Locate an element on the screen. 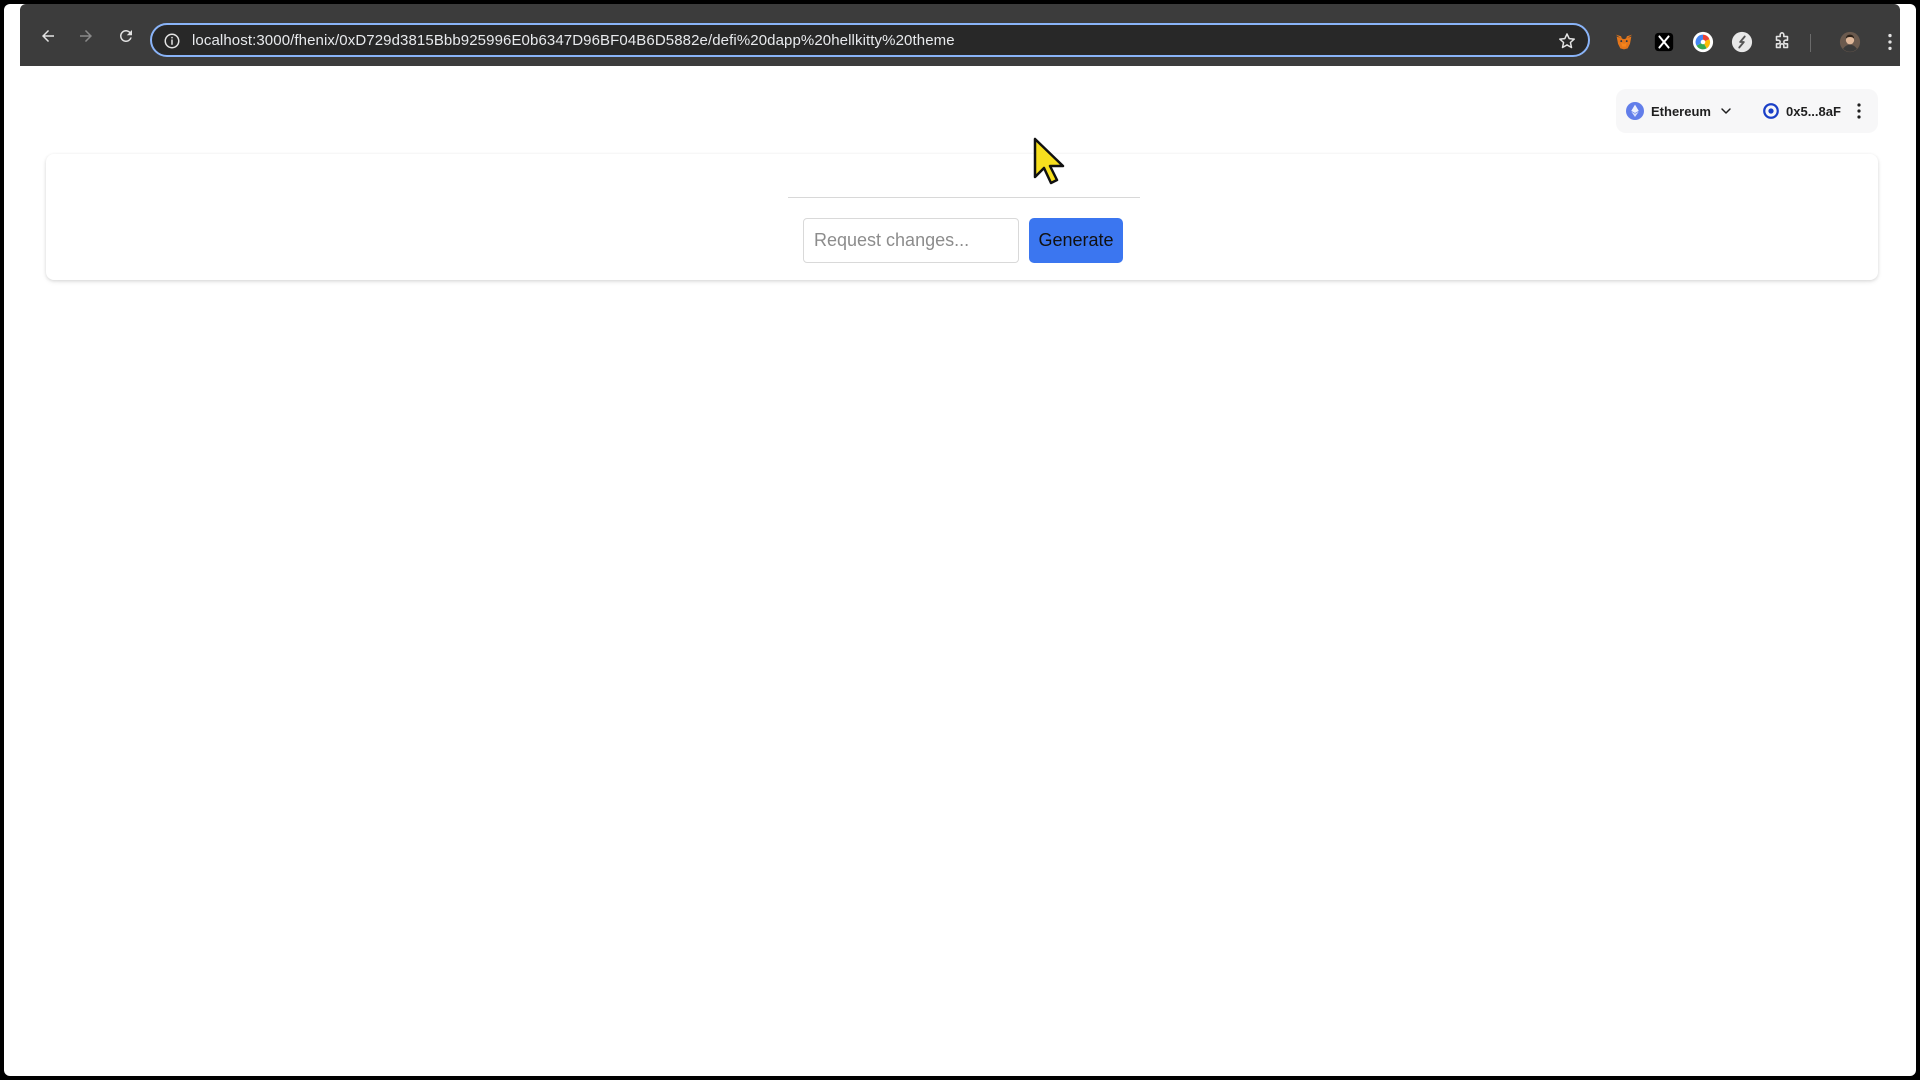  avatar-icon is located at coordinates (1850, 42).